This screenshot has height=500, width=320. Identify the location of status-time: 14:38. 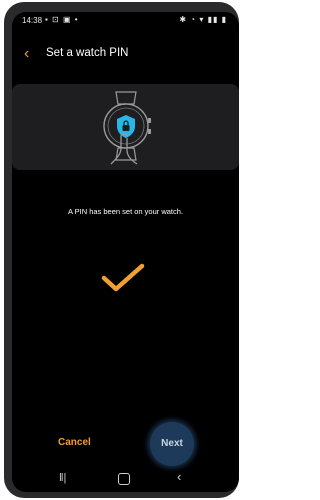
(32, 20).